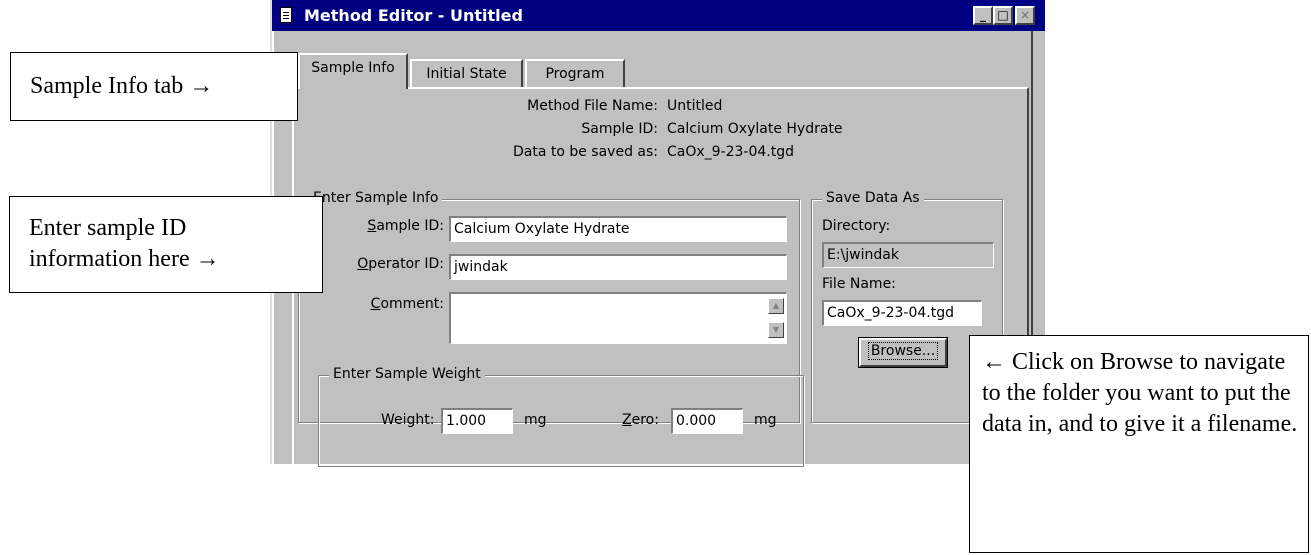 Image resolution: width=1311 pixels, height=555 pixels. Describe the element at coordinates (640, 420) in the screenshot. I see `zero-label: Zero:` at that location.